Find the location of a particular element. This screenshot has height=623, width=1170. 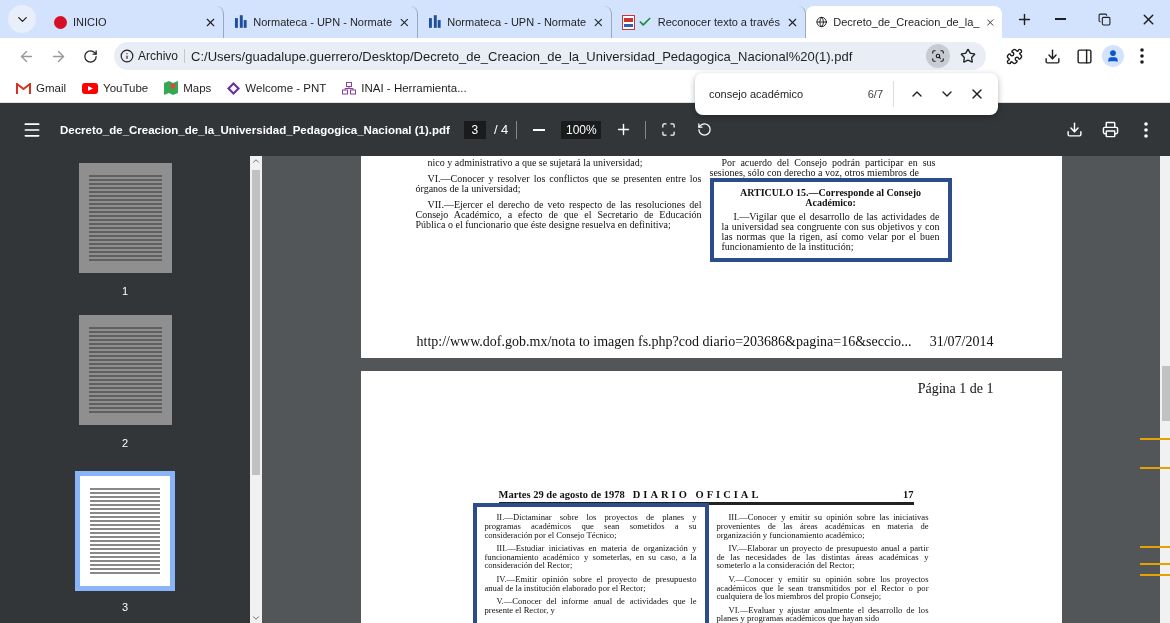

issue-page-number: 17 is located at coordinates (908, 495).